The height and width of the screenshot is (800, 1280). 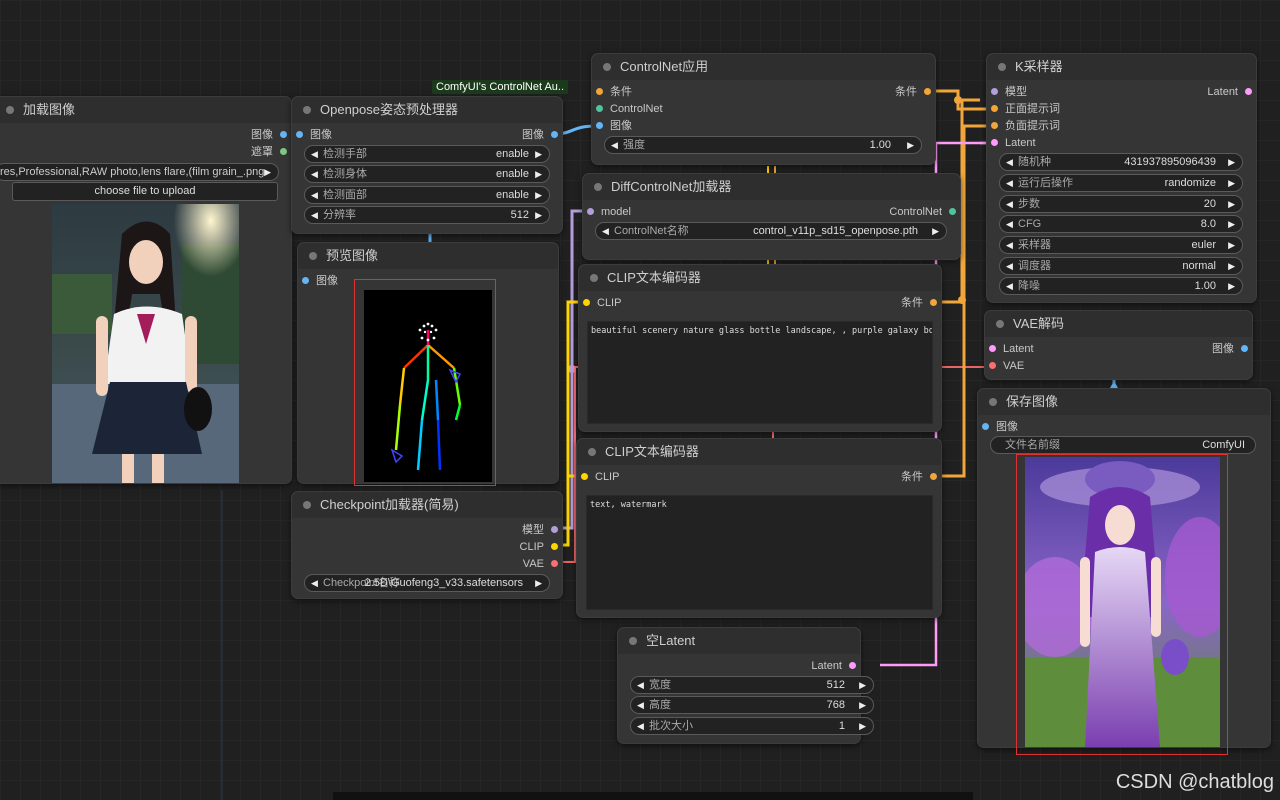 What do you see at coordinates (739, 641) in the screenshot?
I see `node-title: 空Latent` at bounding box center [739, 641].